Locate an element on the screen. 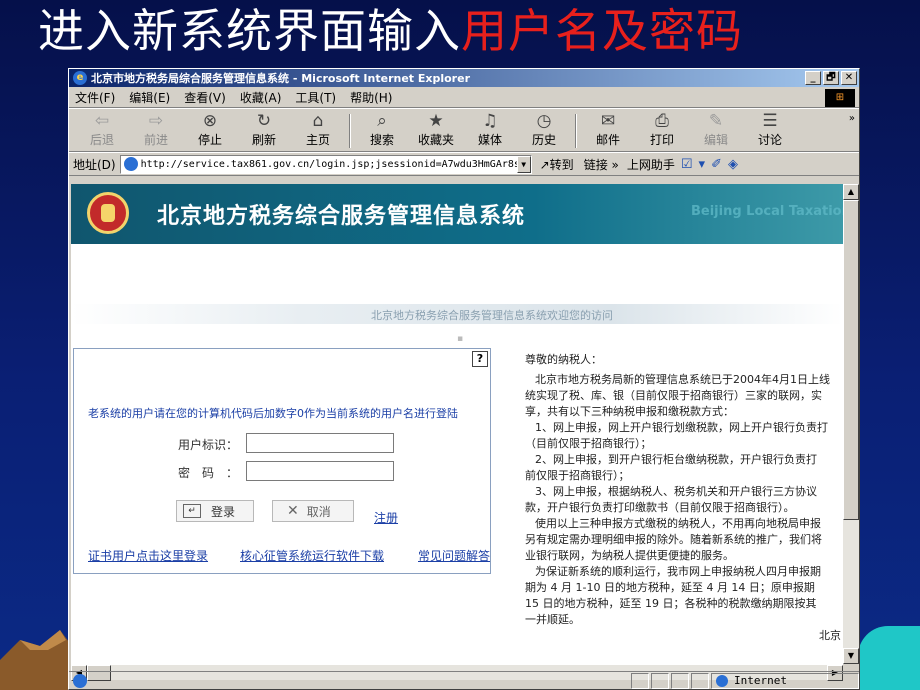  notice-line: 2、网上申报，到开户银行柜台缴纳税款，开户银行负责打 is located at coordinates (676, 459).